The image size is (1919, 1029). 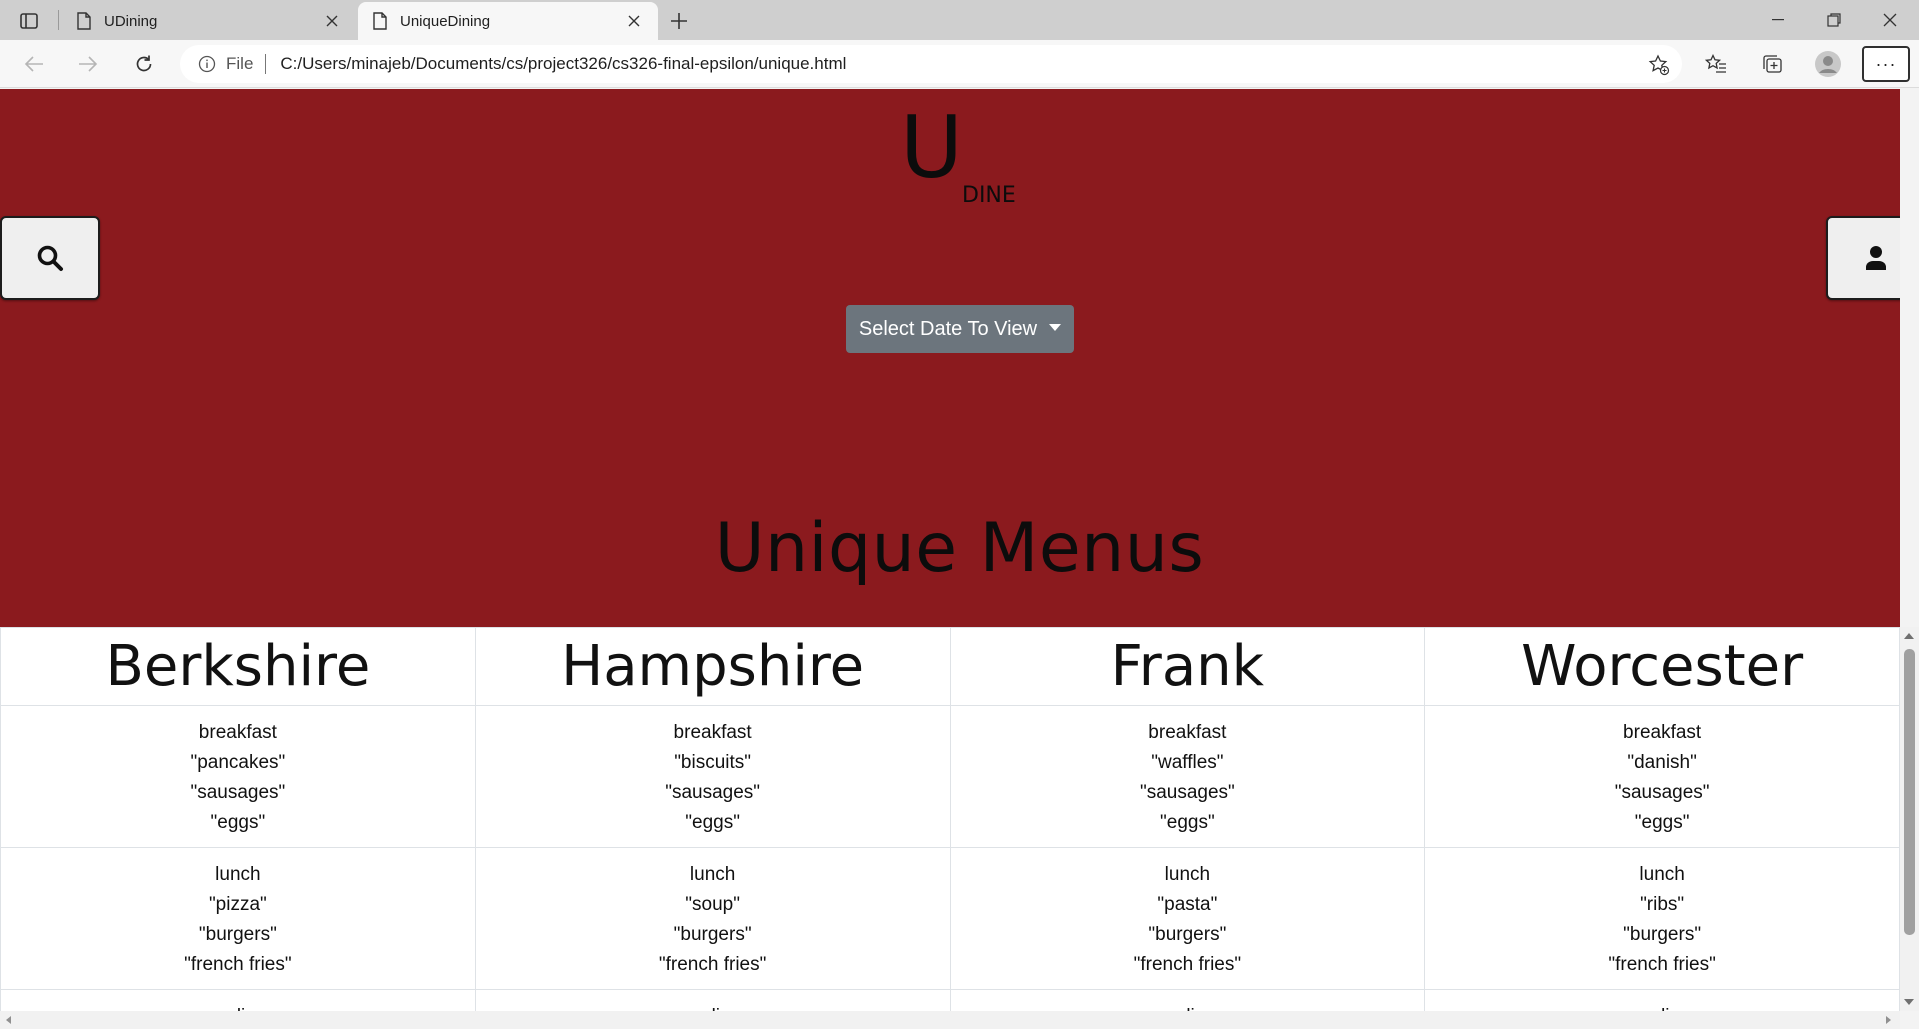 What do you see at coordinates (948, 328) in the screenshot?
I see `dropdown-label: Select Date To View` at bounding box center [948, 328].